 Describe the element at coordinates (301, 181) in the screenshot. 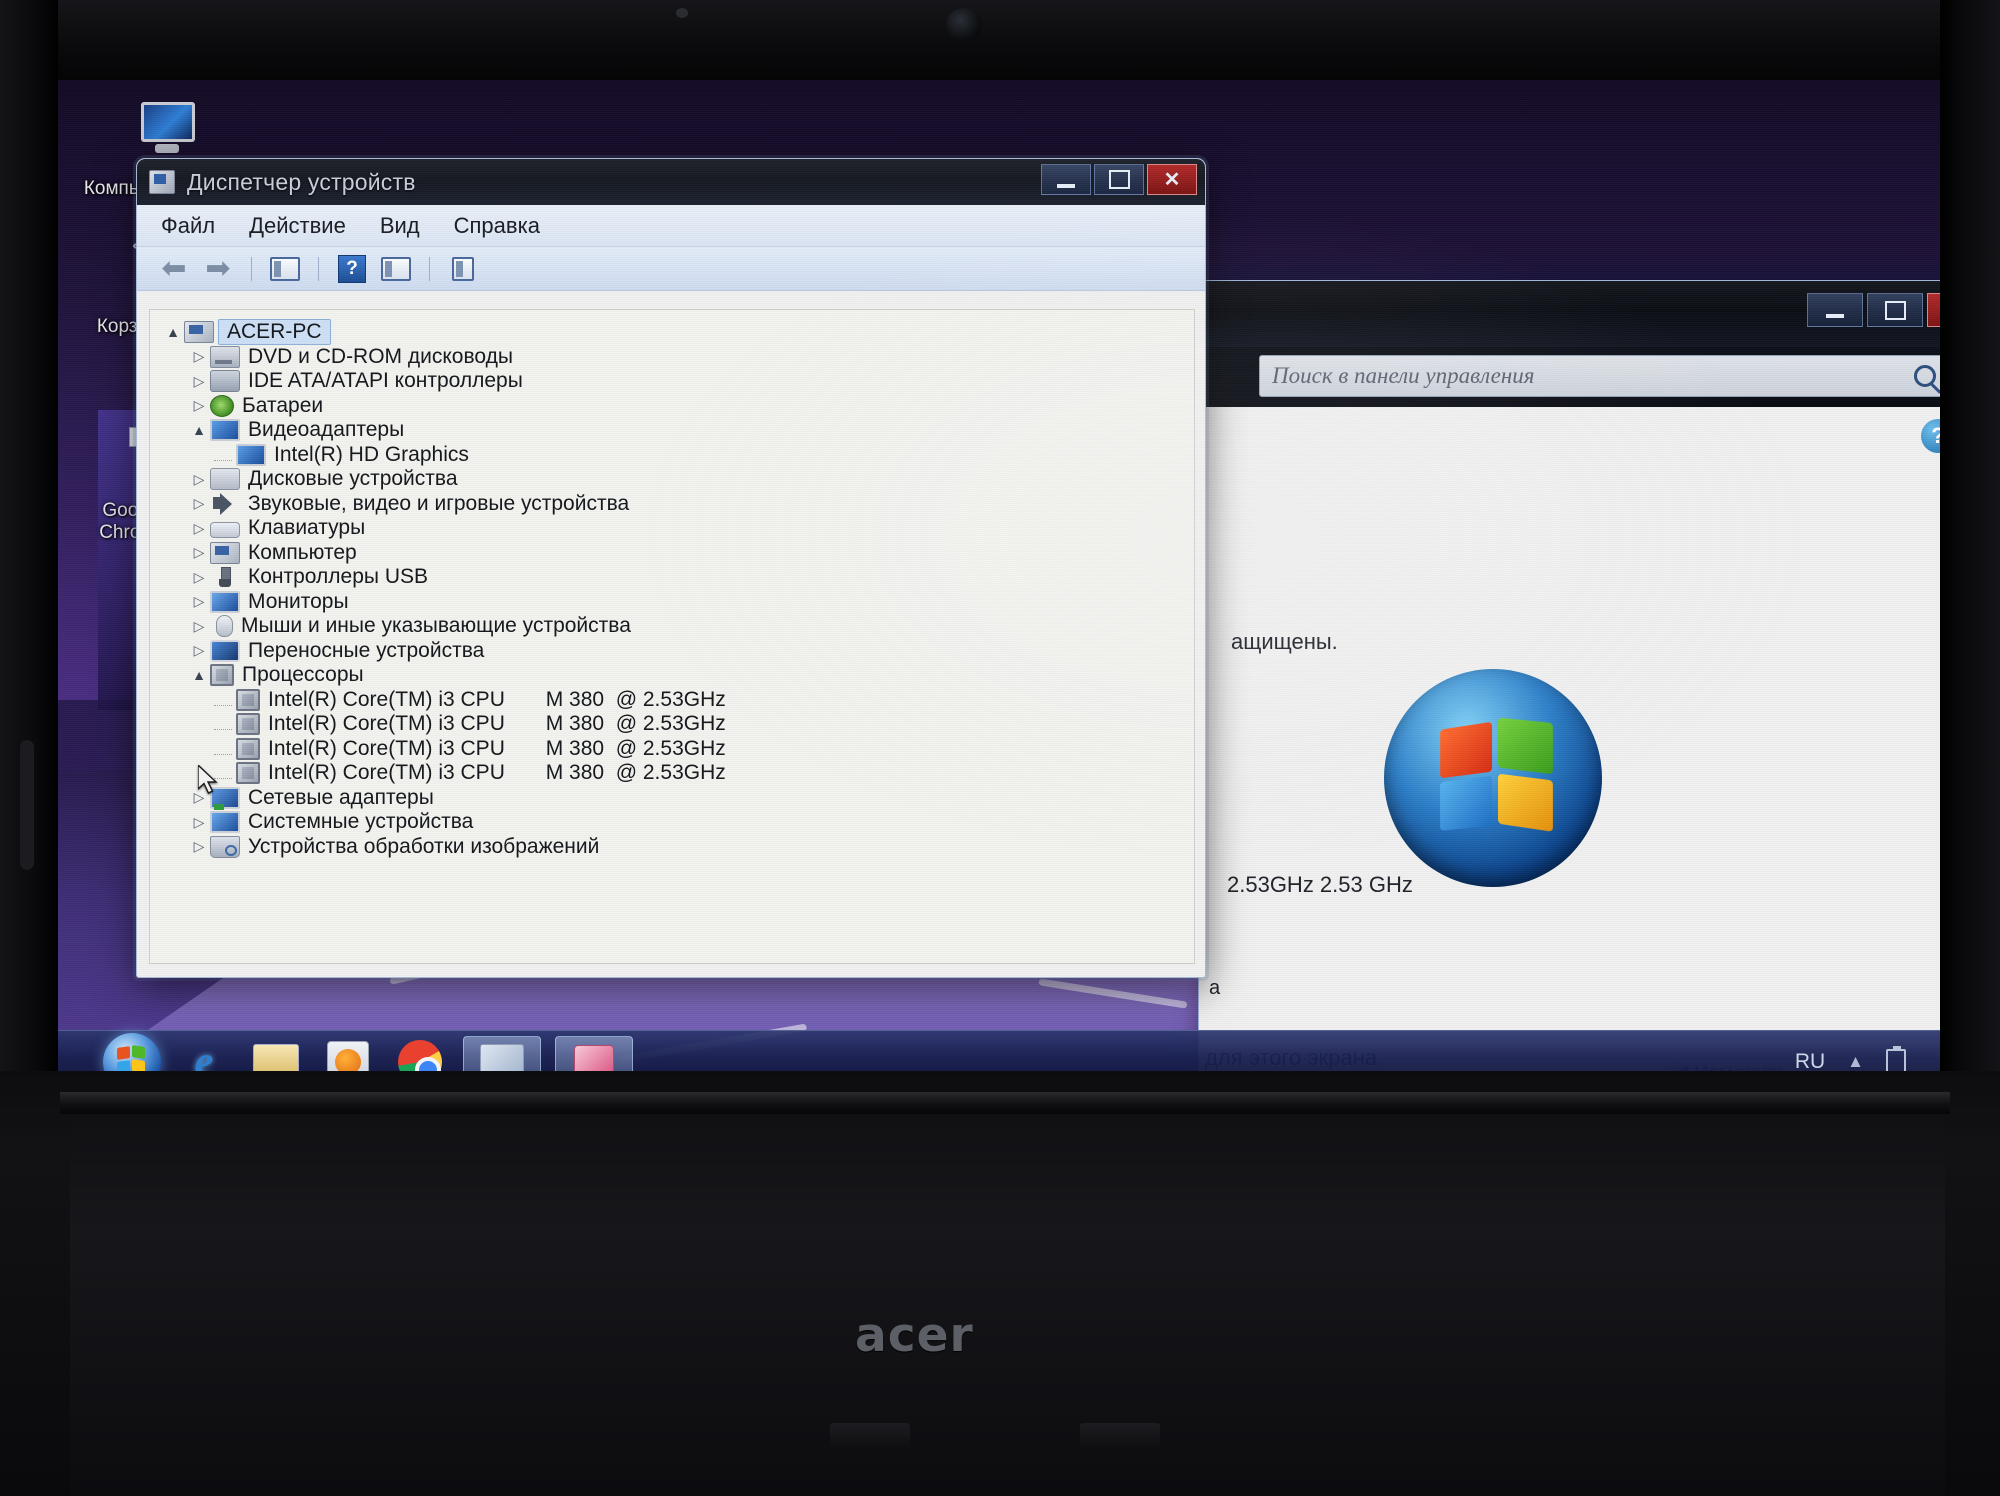

I see `window-title: Диспетчер устройств` at that location.